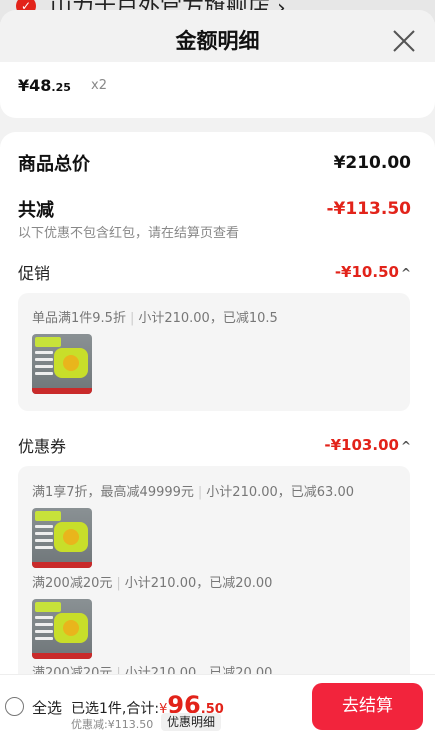  I want to click on item-price: ¥48.25, so click(44, 85).